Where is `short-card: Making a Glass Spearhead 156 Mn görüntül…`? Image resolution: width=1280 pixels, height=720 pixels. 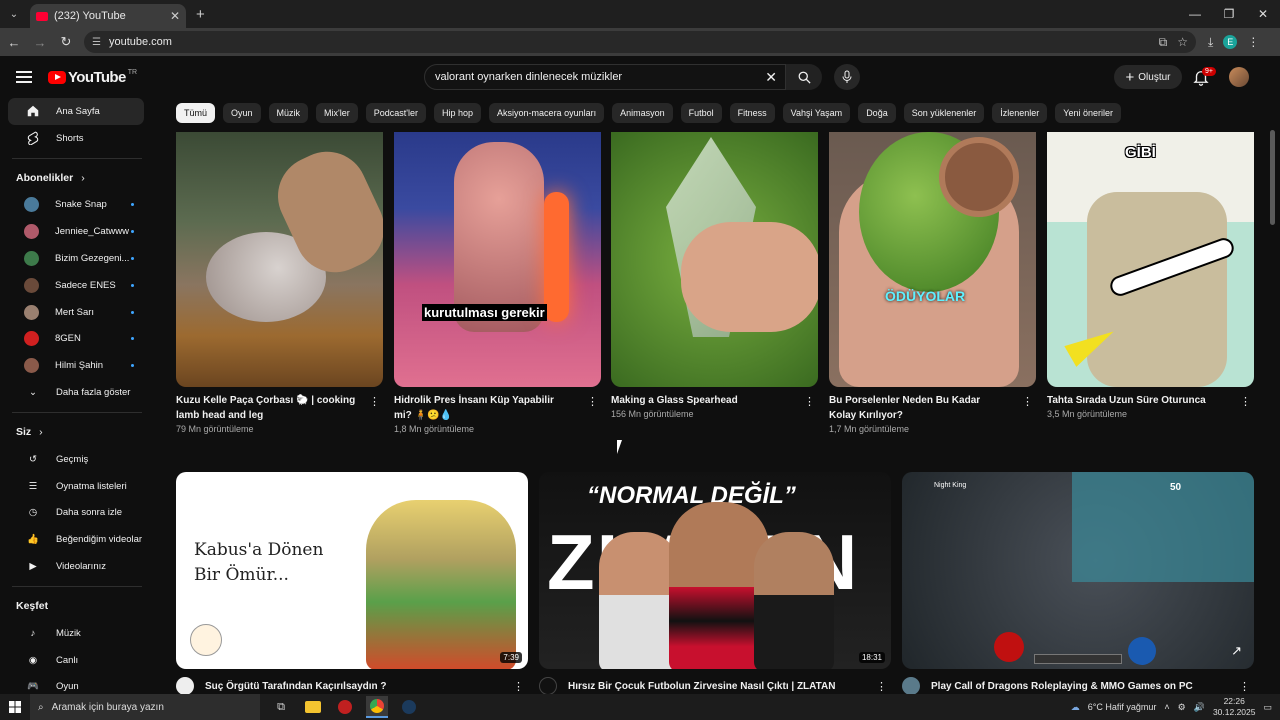 short-card: Making a Glass Spearhead 156 Mn görüntül… is located at coordinates (714, 275).